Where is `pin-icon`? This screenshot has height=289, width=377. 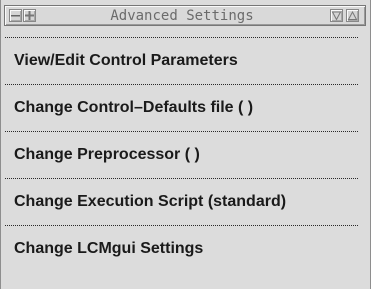 pin-icon is located at coordinates (29, 15).